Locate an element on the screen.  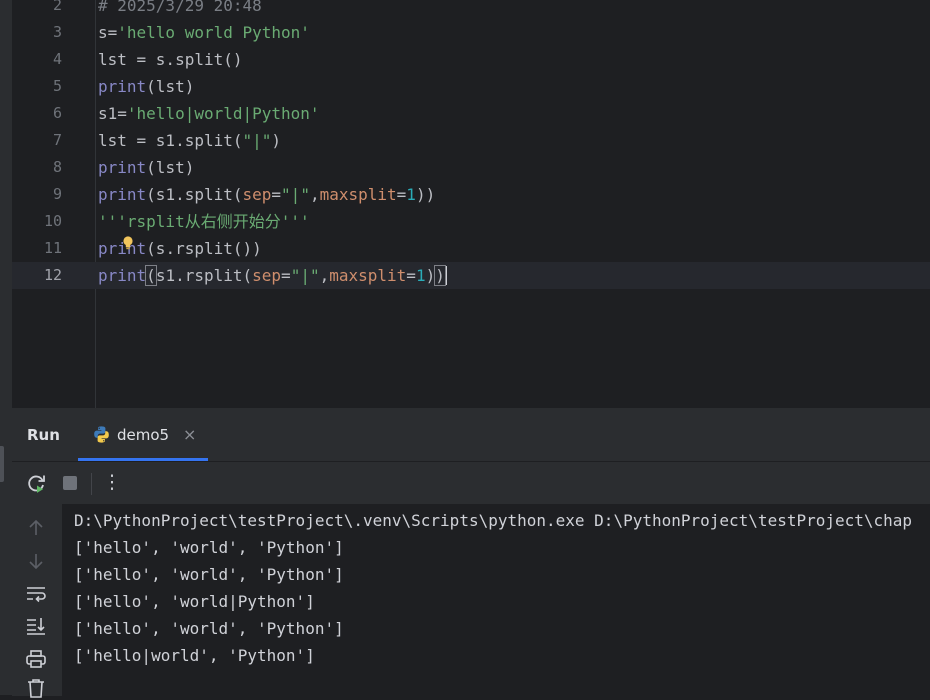
more-icon: ⋮ is located at coordinates (112, 482).